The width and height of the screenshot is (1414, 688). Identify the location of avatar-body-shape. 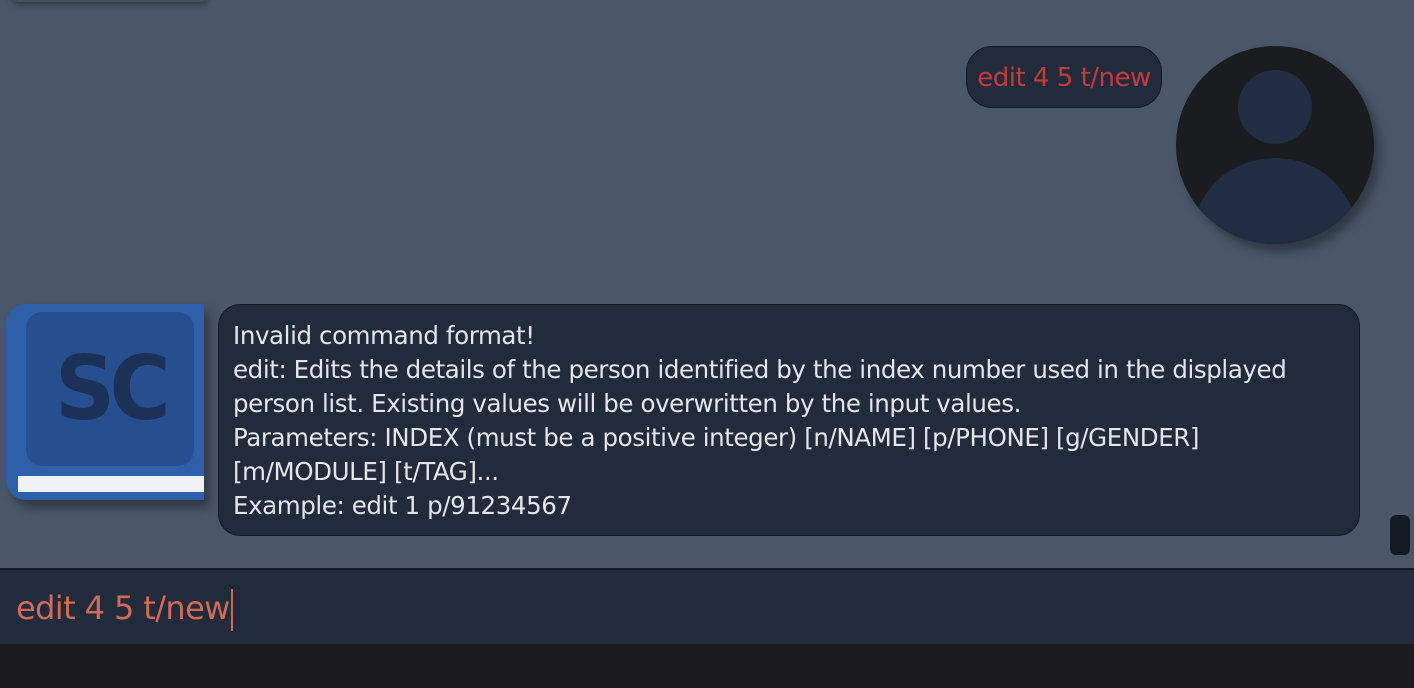
(1275, 201).